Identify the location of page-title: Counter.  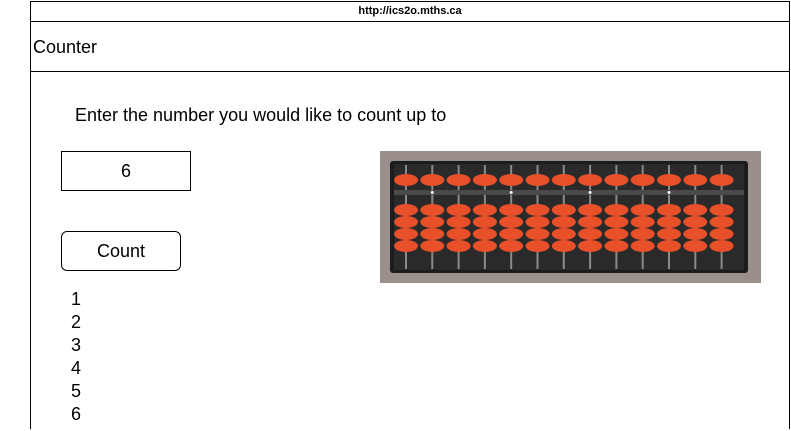
(65, 47).